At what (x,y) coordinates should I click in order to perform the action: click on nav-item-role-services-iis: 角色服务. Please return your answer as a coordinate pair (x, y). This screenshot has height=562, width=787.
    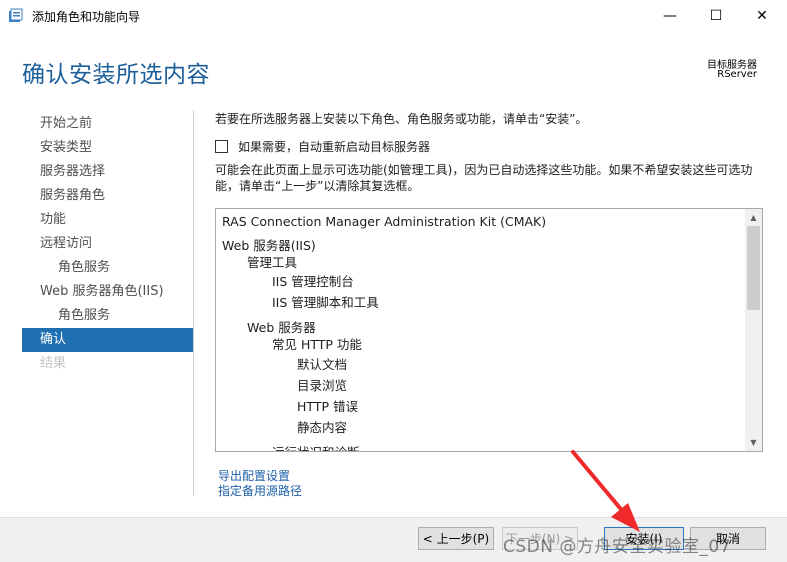
    Looking at the image, I should click on (107, 316).